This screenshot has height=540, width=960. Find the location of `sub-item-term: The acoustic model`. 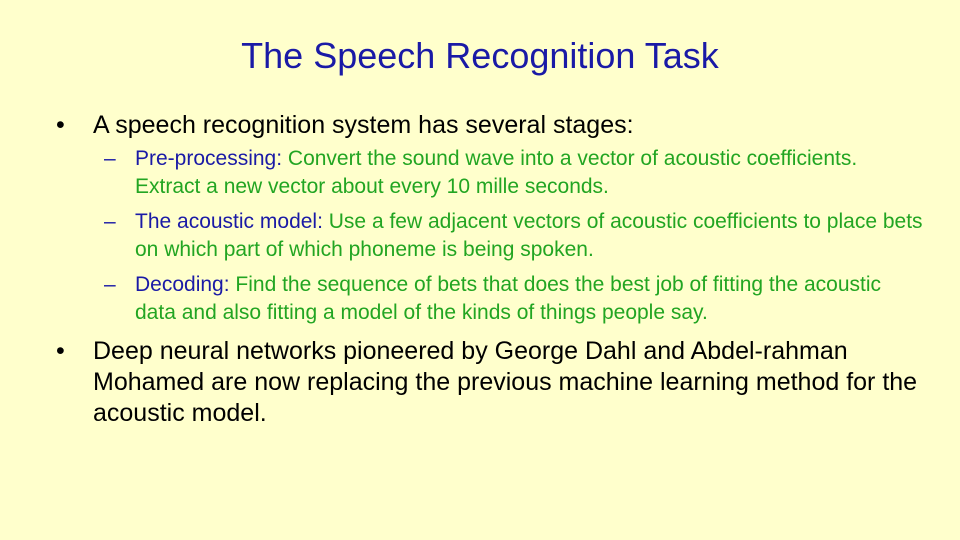

sub-item-term: The acoustic model is located at coordinates (226, 221).